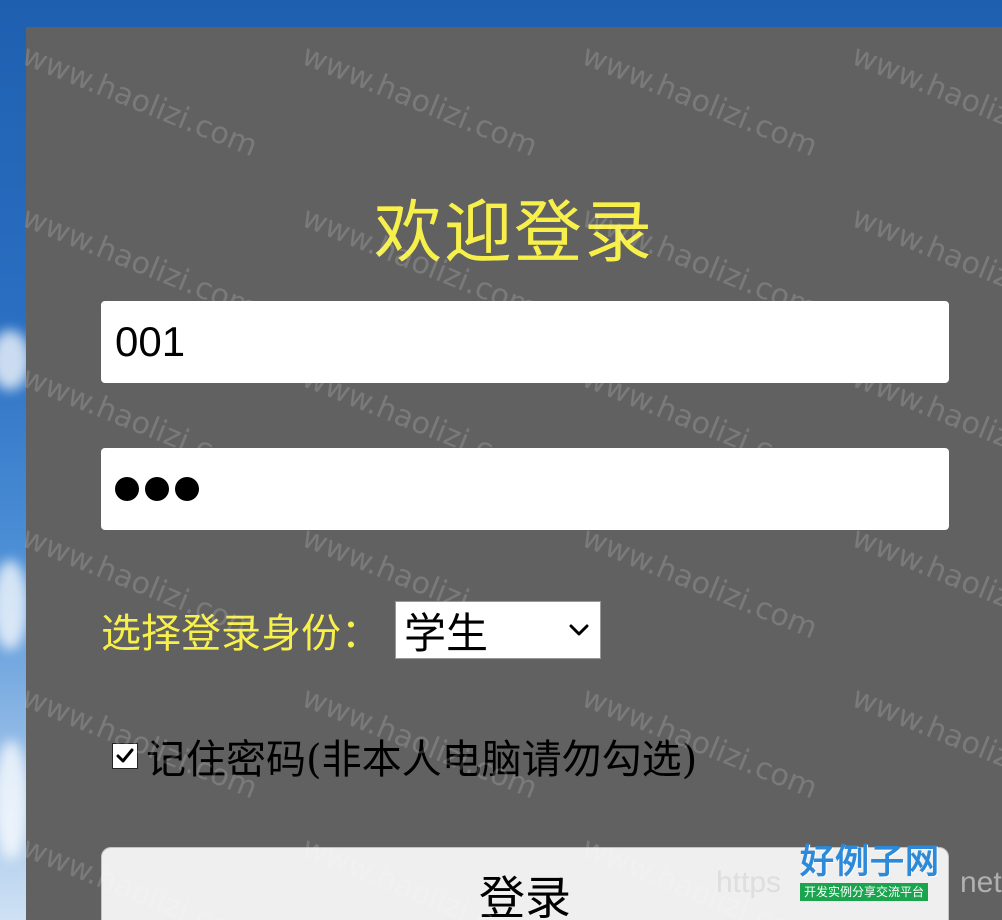 The width and height of the screenshot is (1002, 920). I want to click on site-logo-tagline: 开发实例分享交流平台, so click(864, 892).